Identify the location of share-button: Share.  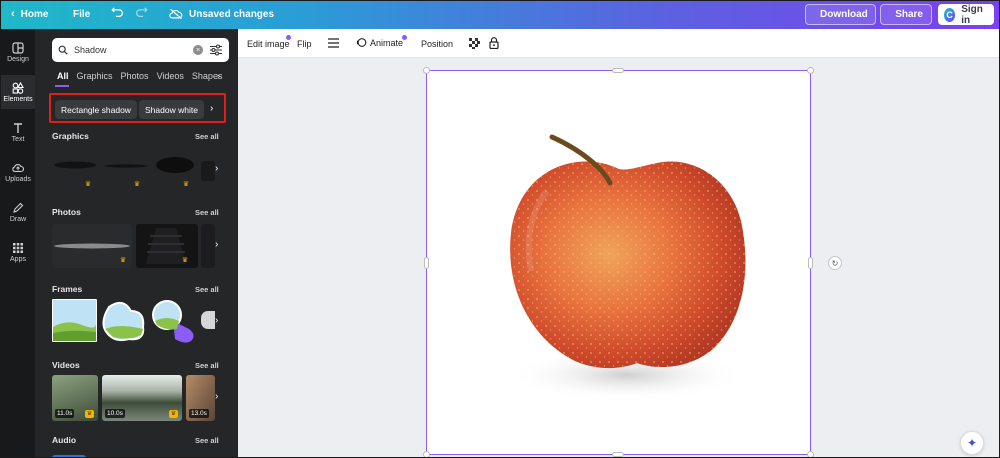
(906, 14).